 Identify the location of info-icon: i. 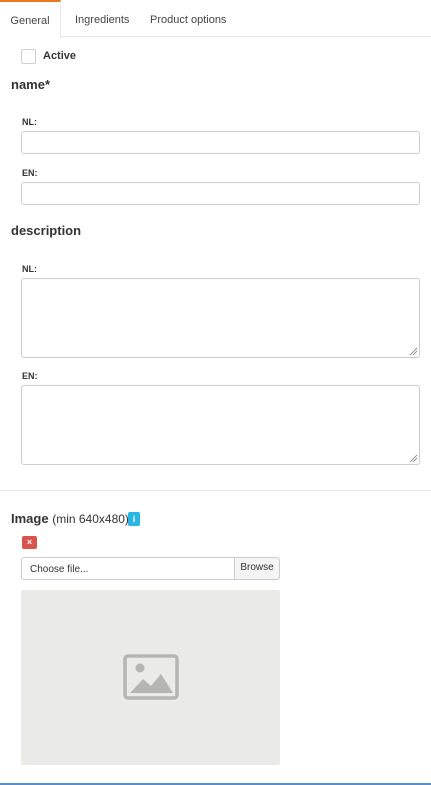
(134, 519).